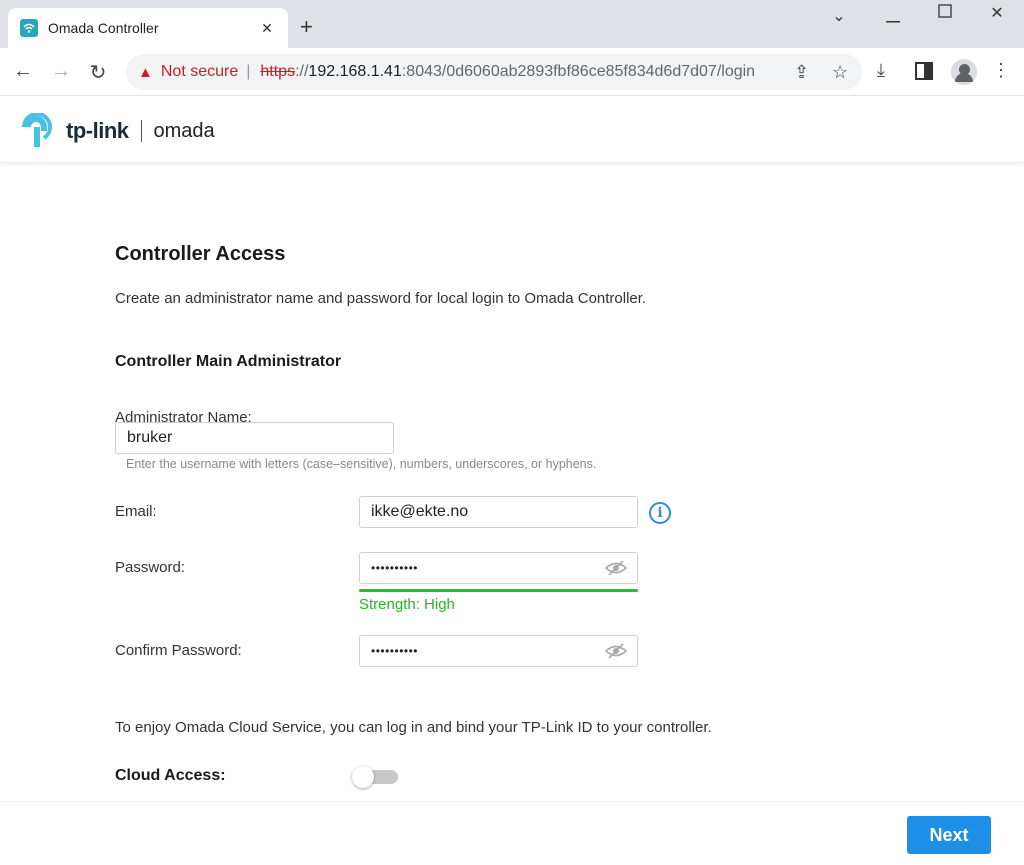 The image size is (1024, 865). I want to click on not-secure-label: Not secure, so click(199, 71).